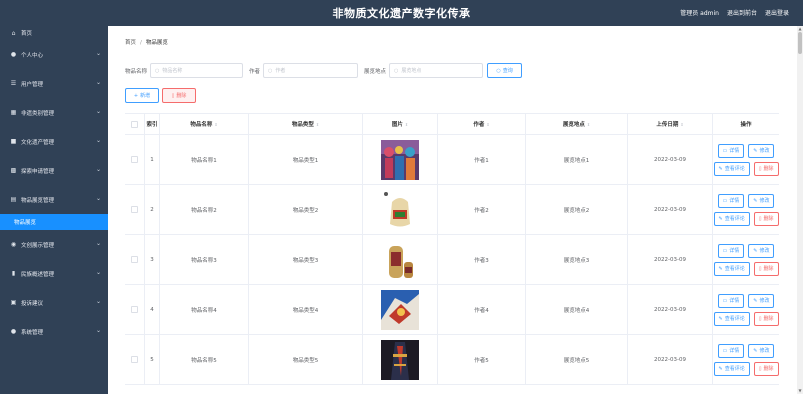 The width and height of the screenshot is (803, 394). Describe the element at coordinates (505, 70) in the screenshot. I see `search-button: ○ 查询` at that location.